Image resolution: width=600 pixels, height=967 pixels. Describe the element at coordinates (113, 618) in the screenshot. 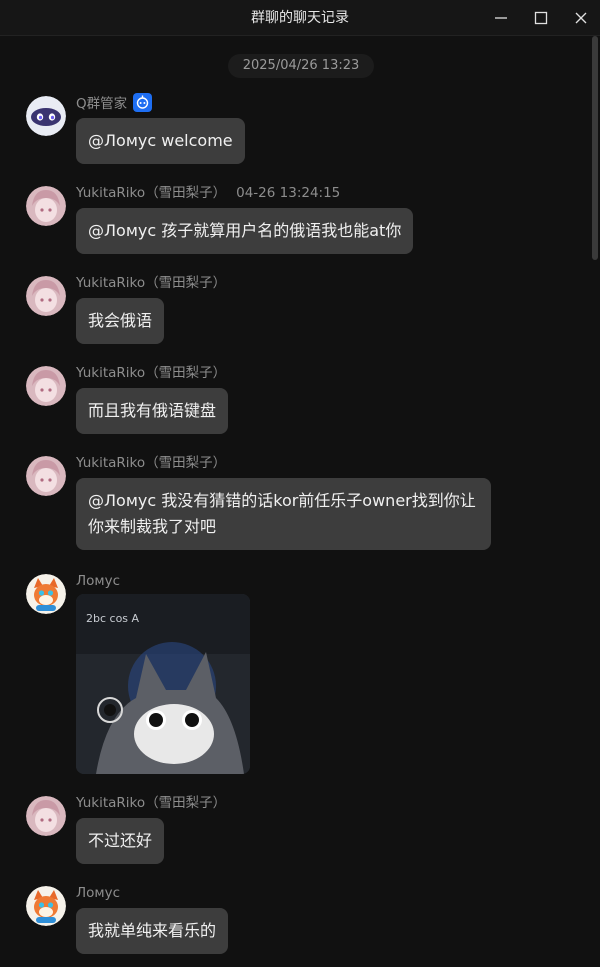

I see `formula-text: 2bc cos A` at that location.